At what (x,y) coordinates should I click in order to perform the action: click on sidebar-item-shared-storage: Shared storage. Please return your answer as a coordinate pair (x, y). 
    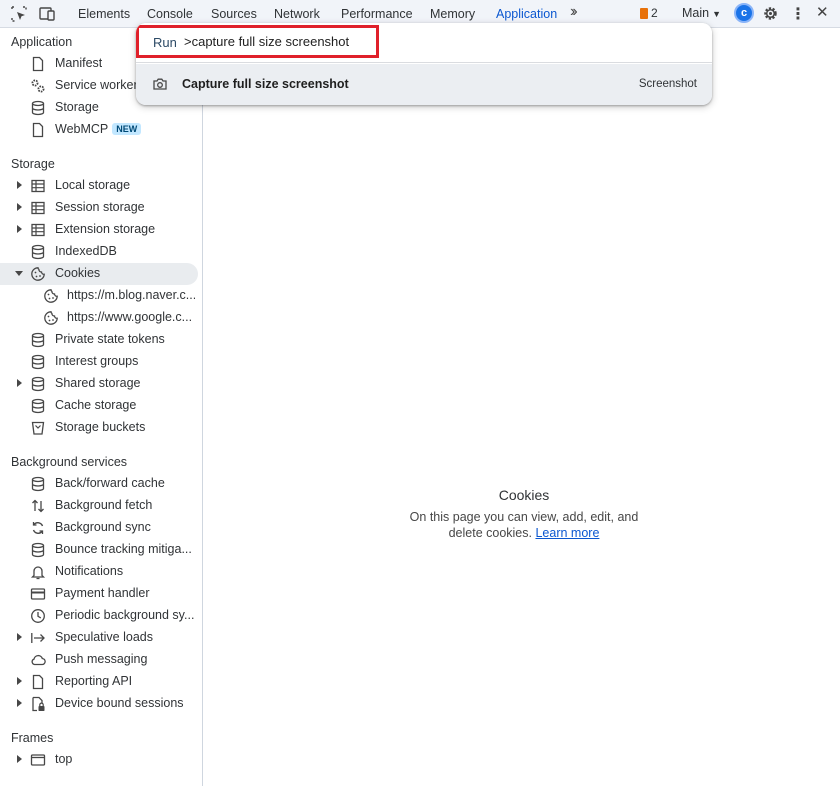
    Looking at the image, I should click on (99, 384).